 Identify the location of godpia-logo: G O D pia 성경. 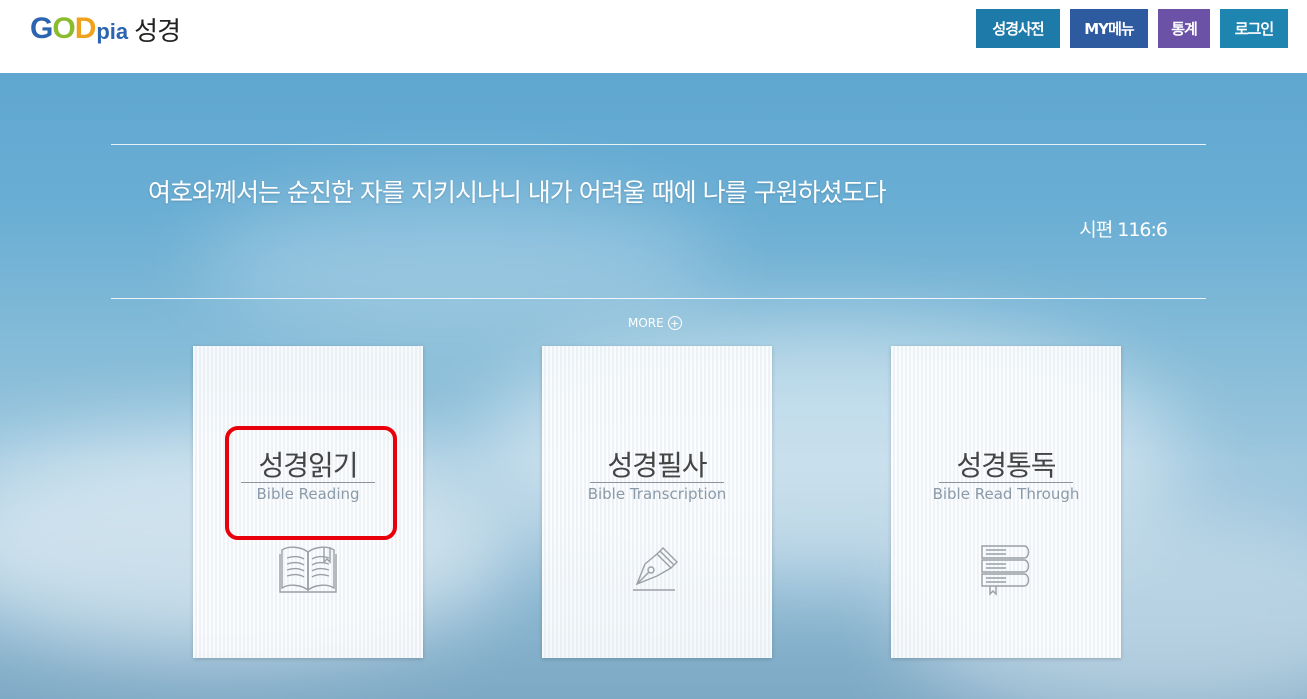
(105, 29).